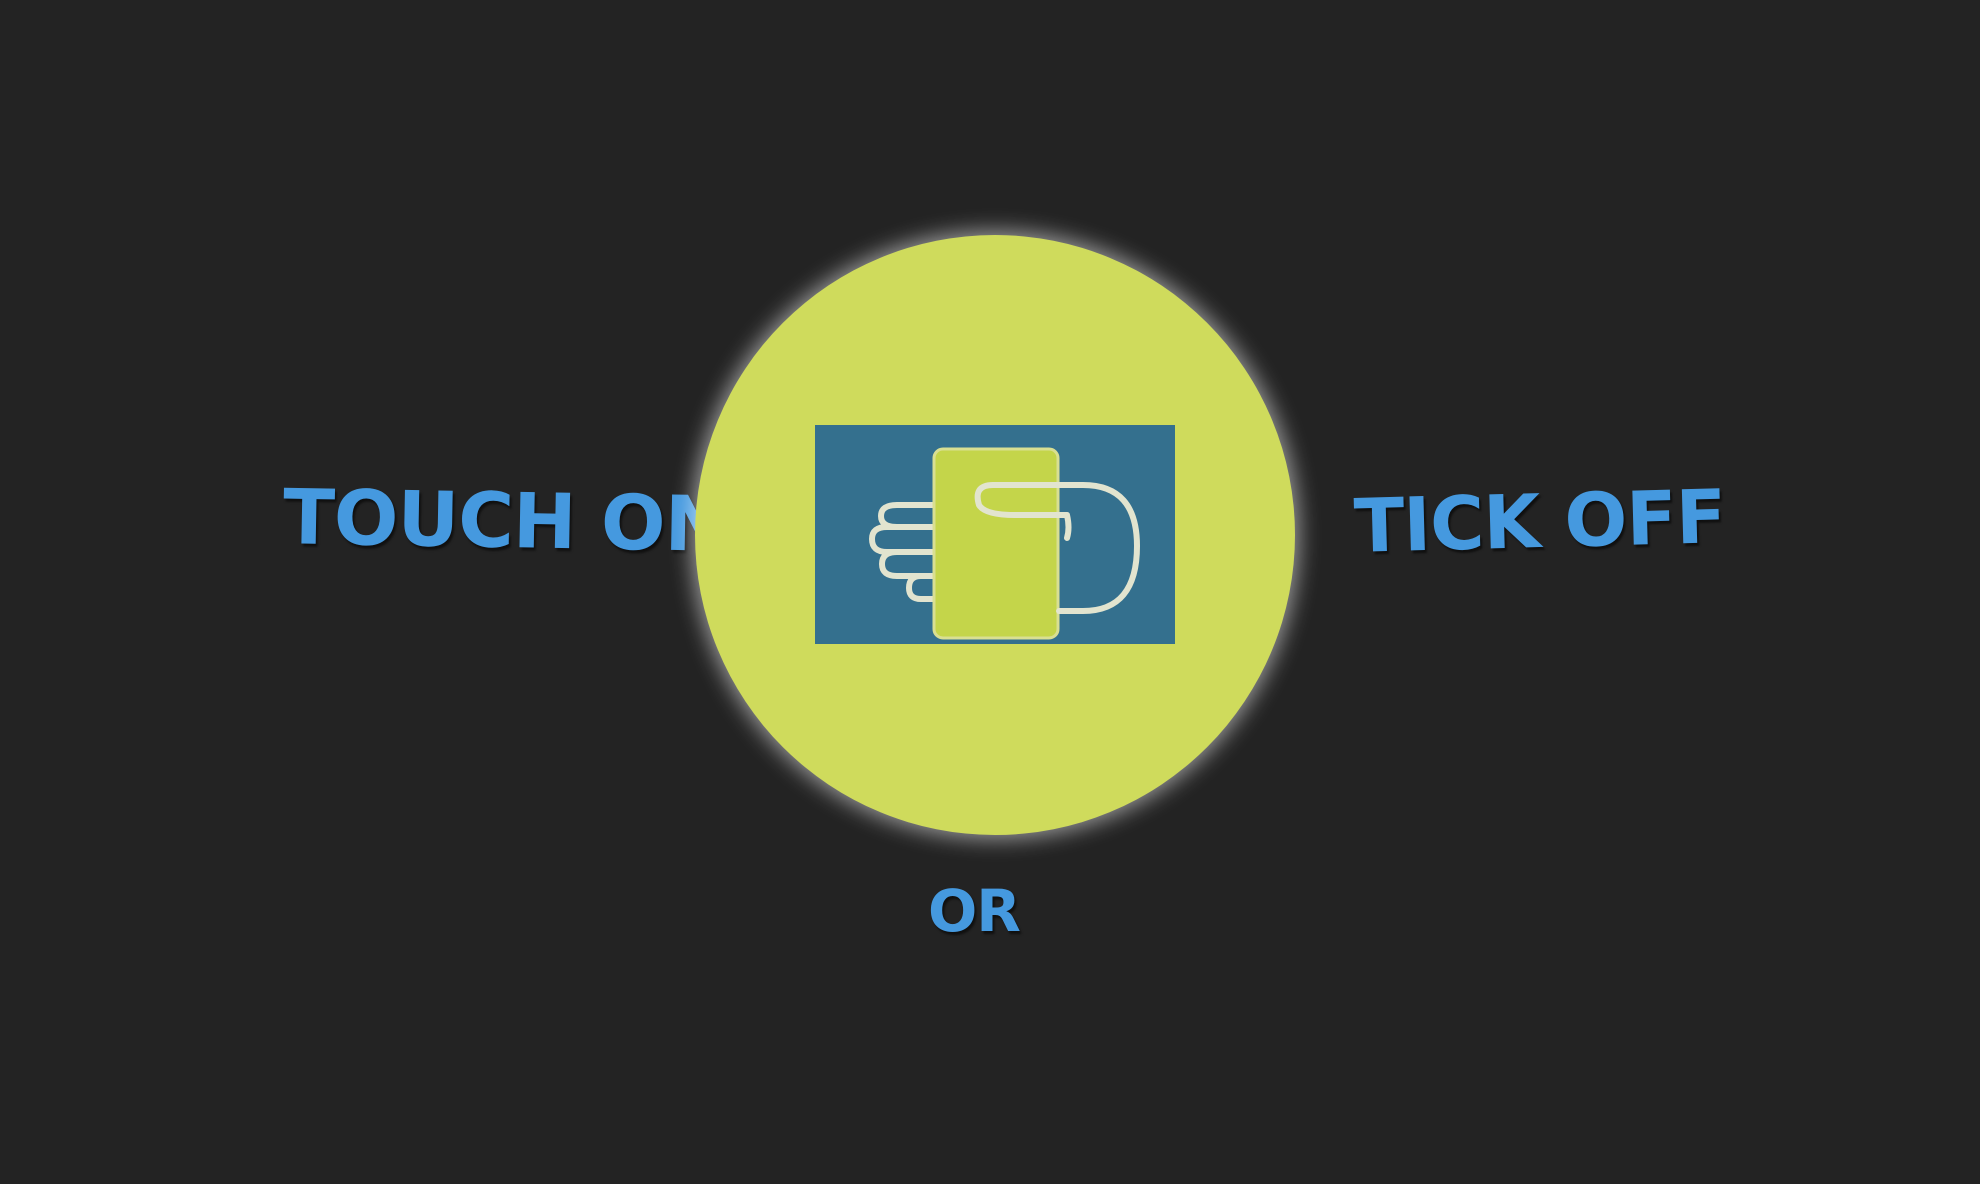  Describe the element at coordinates (505, 520) in the screenshot. I see `touch-on-label: TOUCH ON` at that location.